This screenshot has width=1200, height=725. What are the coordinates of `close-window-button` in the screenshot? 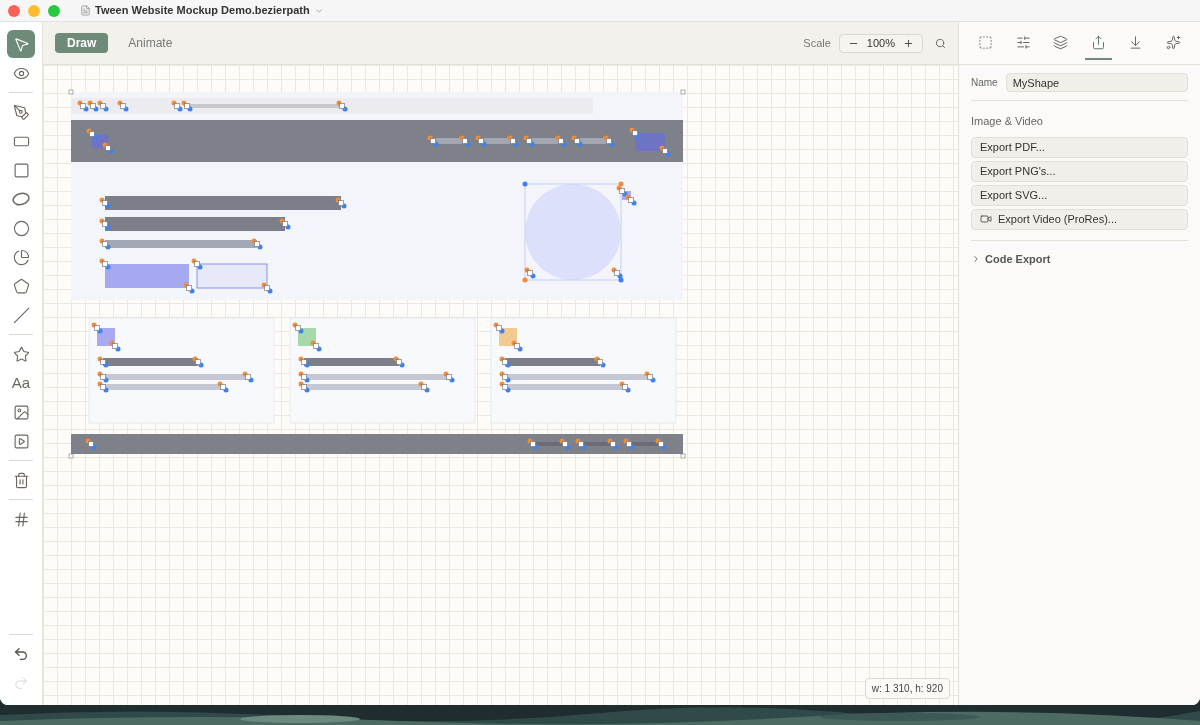 It's located at (14, 10).